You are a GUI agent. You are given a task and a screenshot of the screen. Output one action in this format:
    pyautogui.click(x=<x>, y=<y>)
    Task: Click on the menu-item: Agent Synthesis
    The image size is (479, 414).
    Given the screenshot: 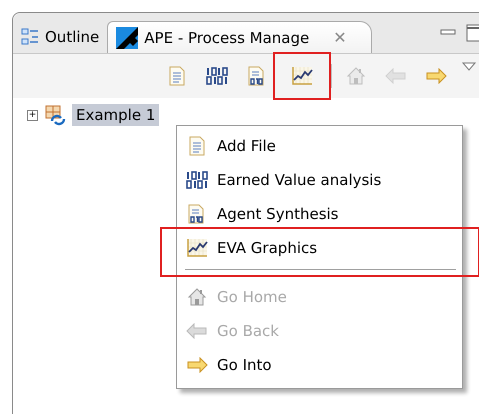 What is the action you would take?
    pyautogui.click(x=319, y=214)
    